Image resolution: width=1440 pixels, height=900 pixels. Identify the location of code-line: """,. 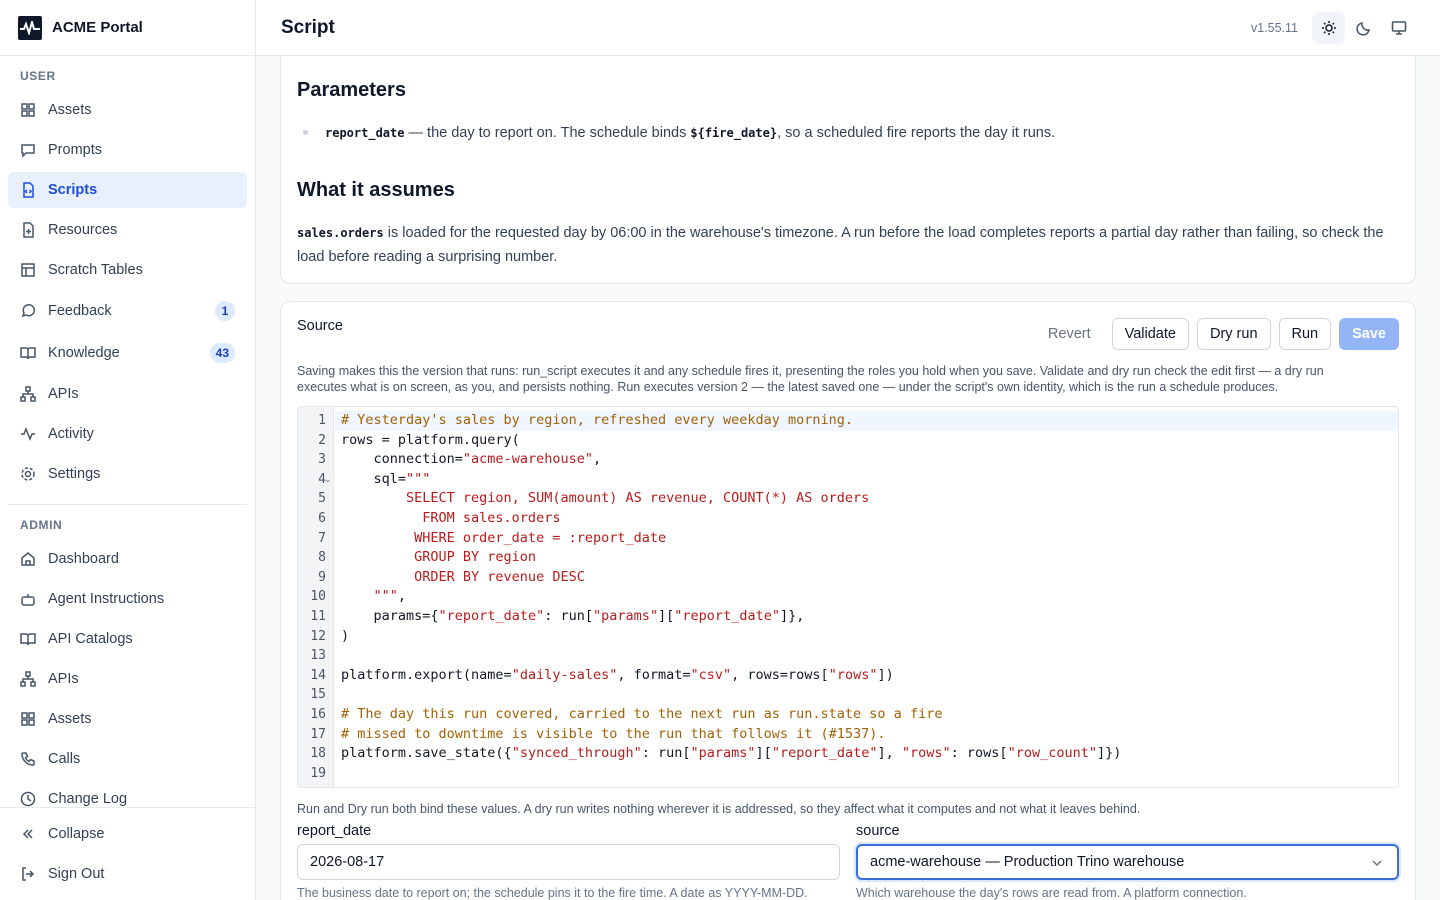
(390, 596).